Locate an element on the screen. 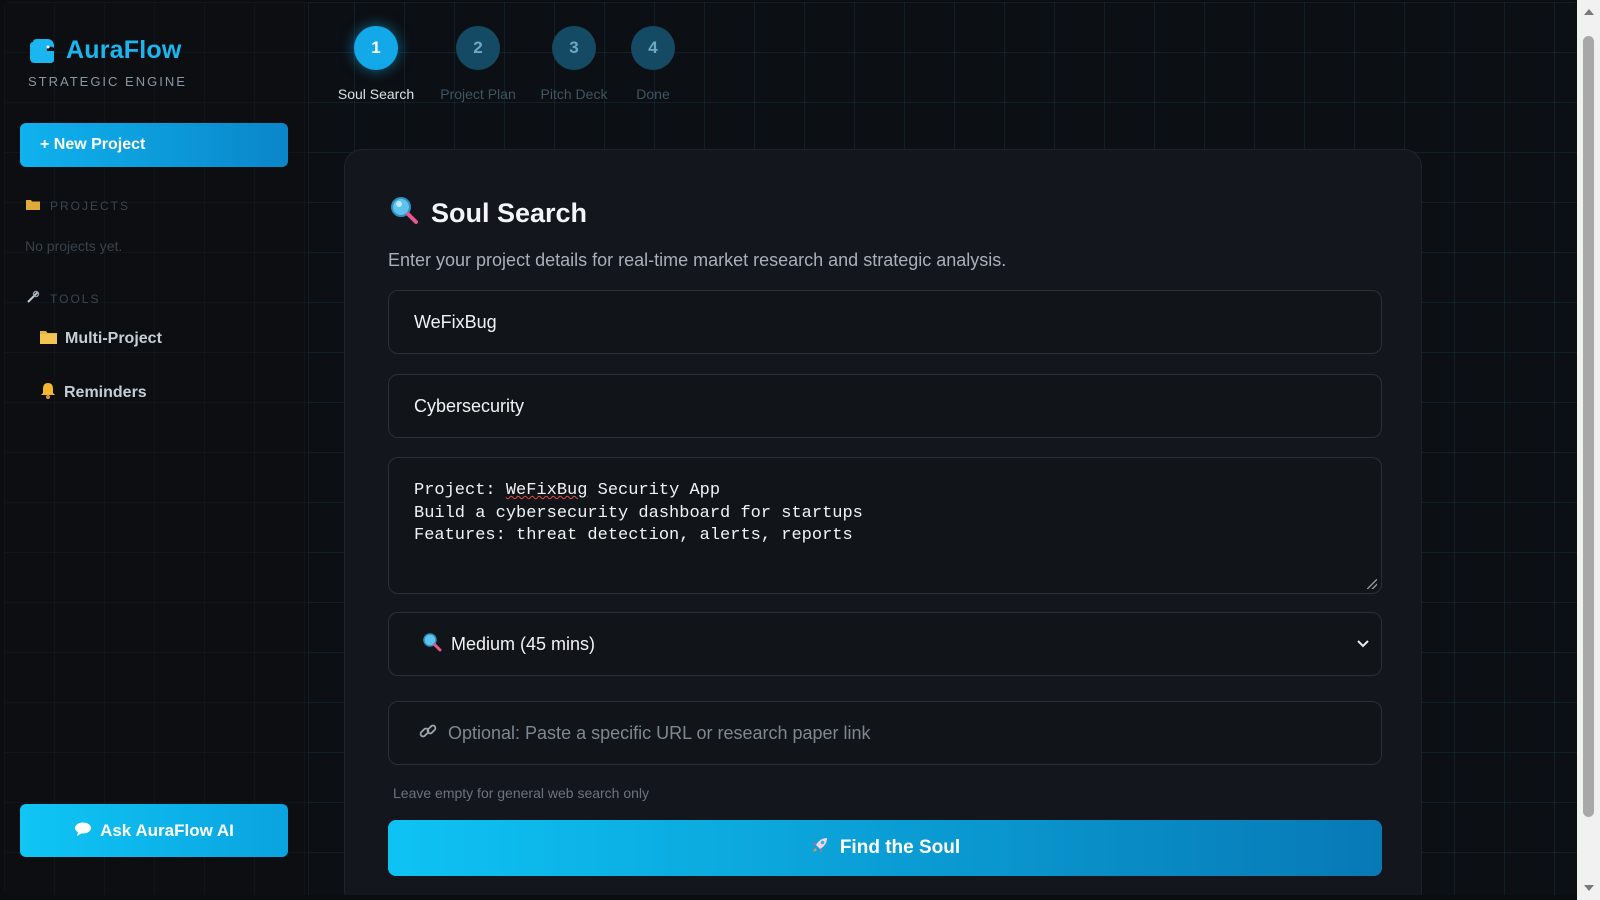  project-name-input: WeFixBug is located at coordinates (885, 322).